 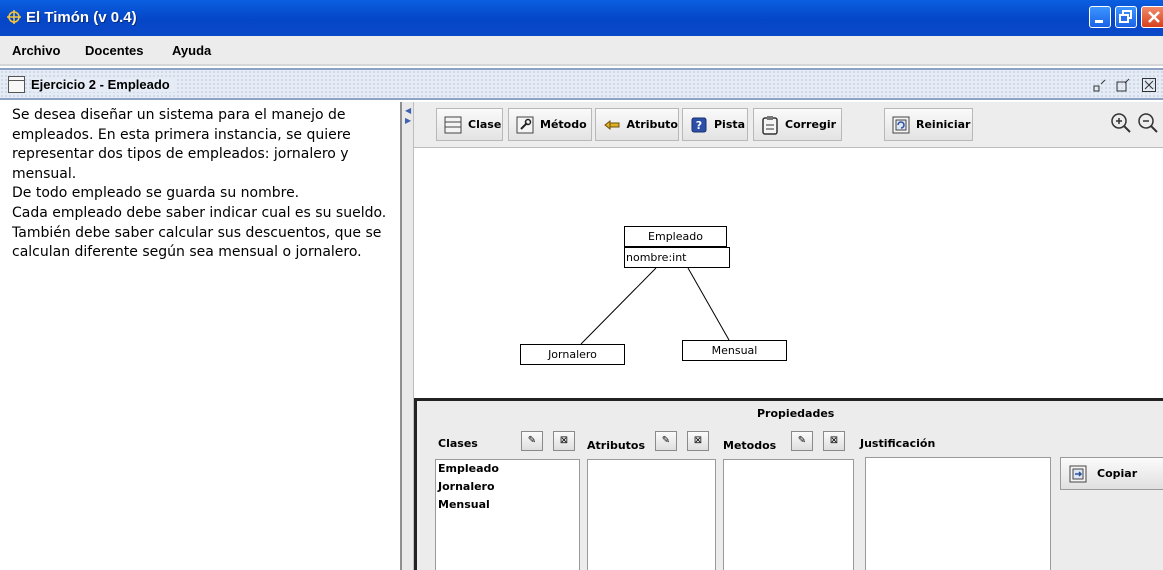 What do you see at coordinates (1099, 21) in the screenshot?
I see `minimize-icon` at bounding box center [1099, 21].